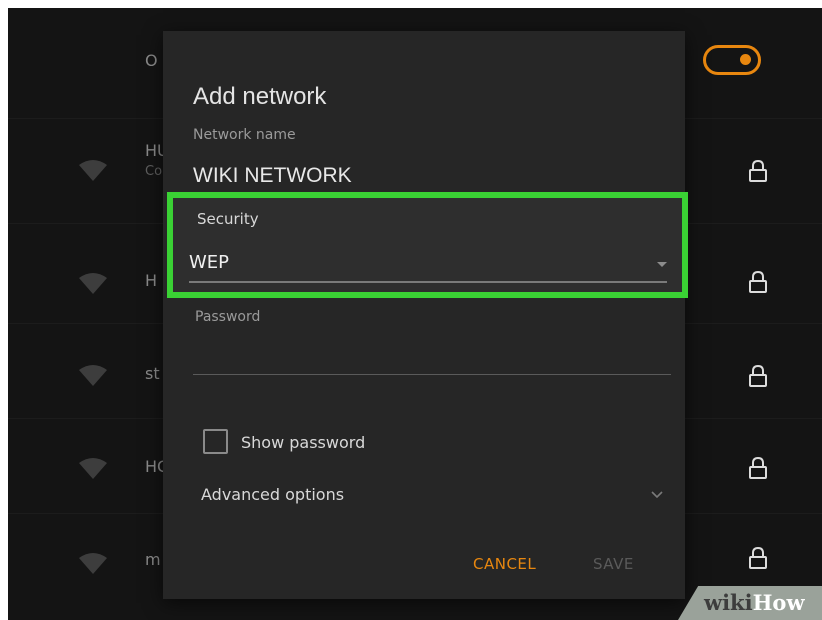 The width and height of the screenshot is (822, 620). Describe the element at coordinates (154, 171) in the screenshot. I see `network-status-partial: Co` at that location.